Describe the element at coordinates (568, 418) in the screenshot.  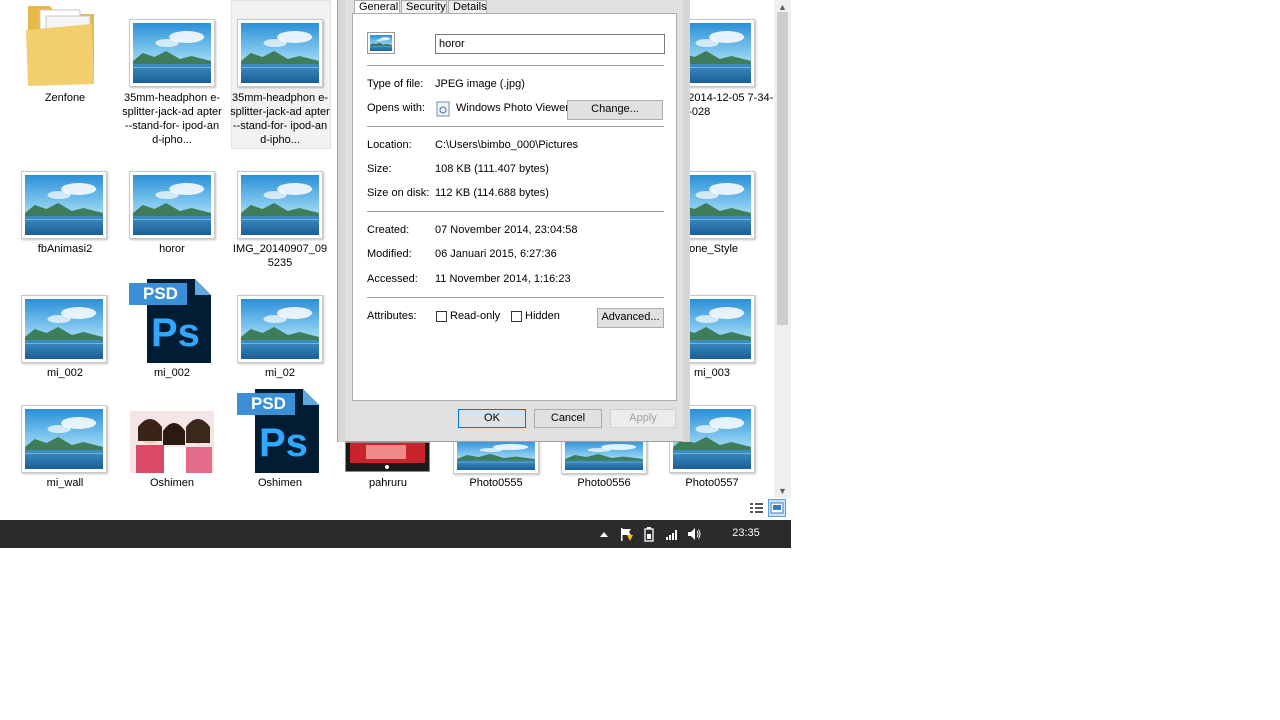
I see `cancel-button: Cancel` at that location.